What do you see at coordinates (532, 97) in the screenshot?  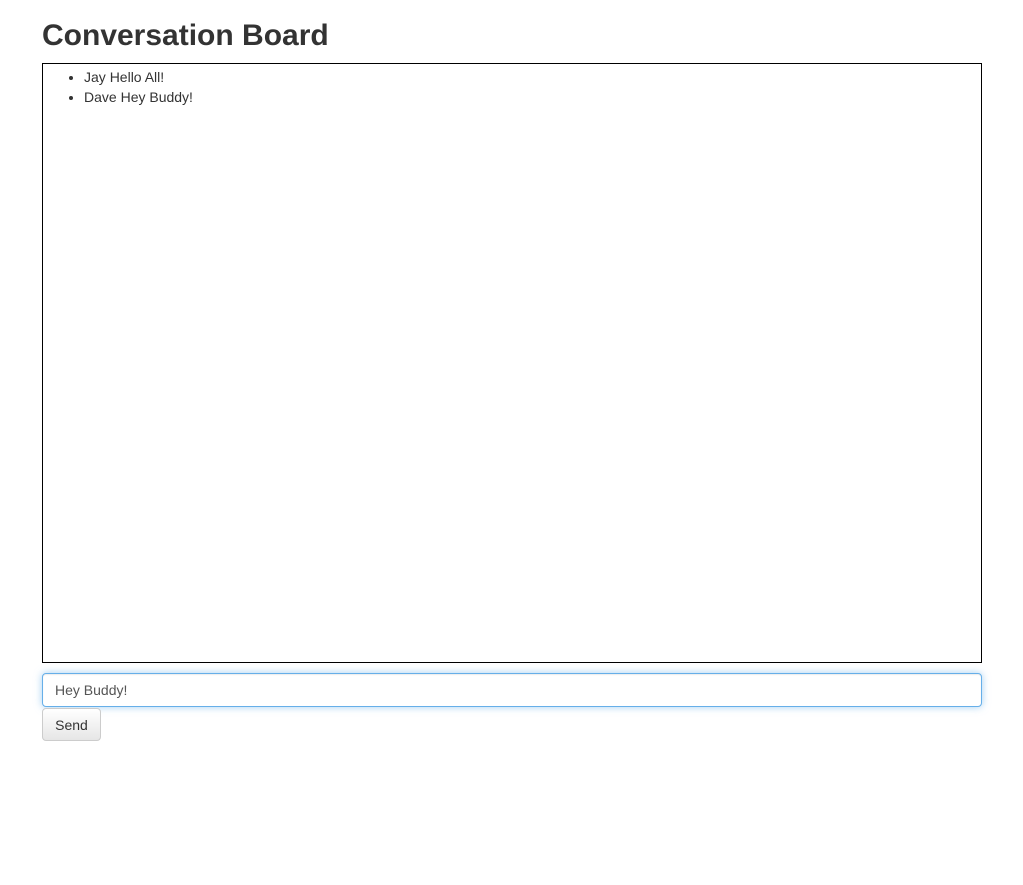 I see `list-item: DaveHey Buddy!` at bounding box center [532, 97].